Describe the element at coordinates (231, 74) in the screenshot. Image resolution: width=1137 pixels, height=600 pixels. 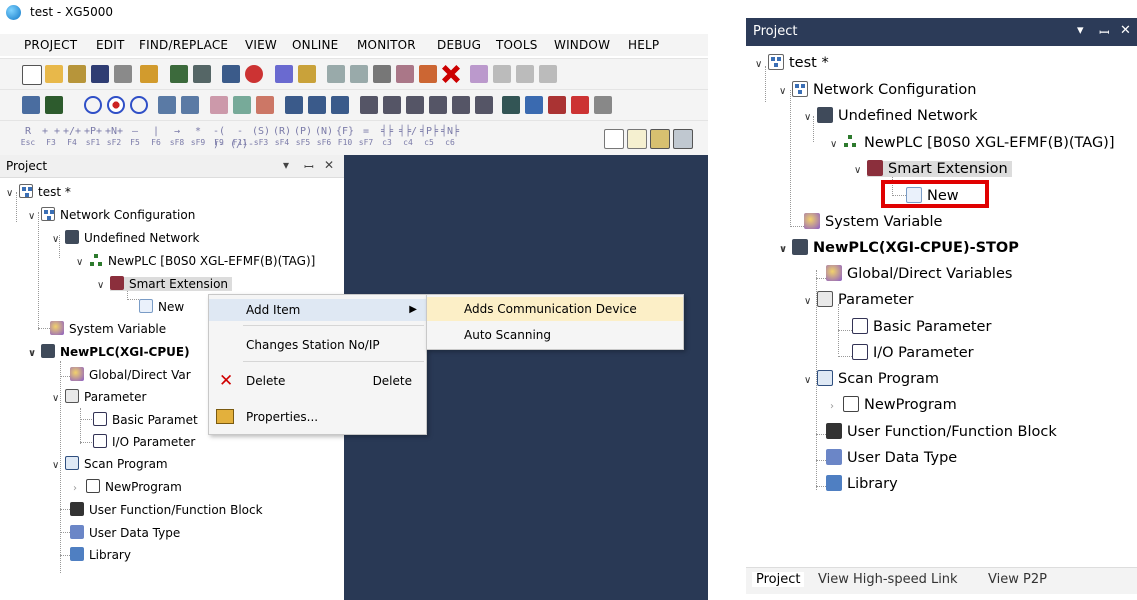
I see `monitor-icon` at that location.